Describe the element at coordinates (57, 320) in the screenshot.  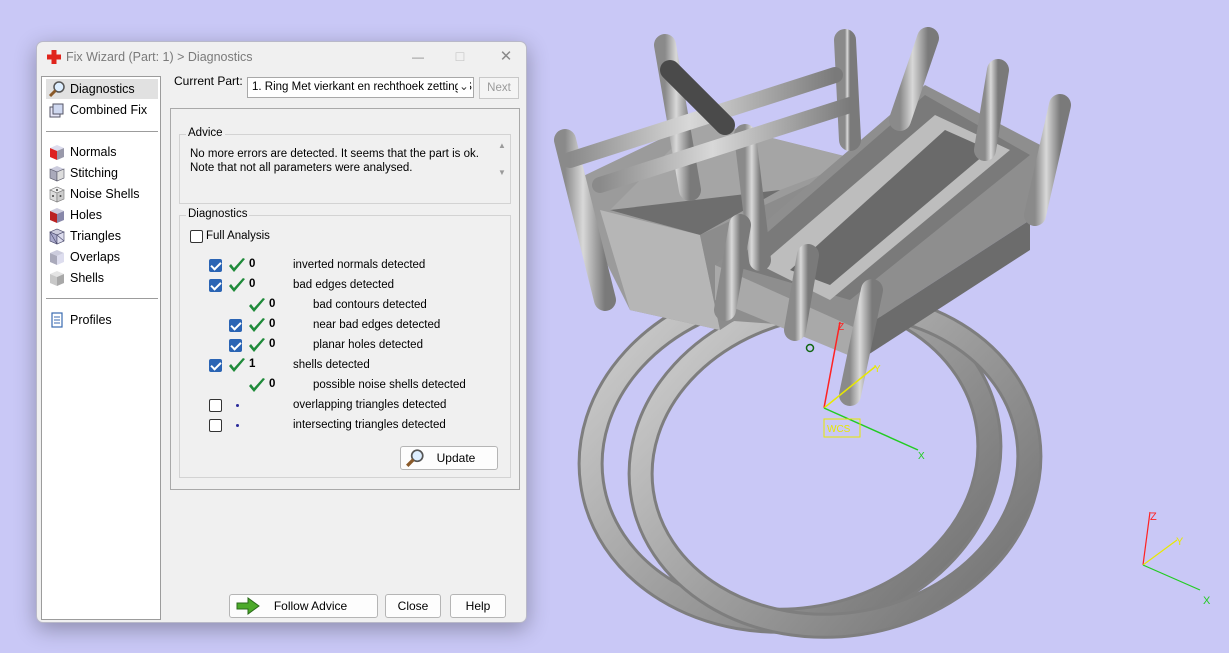
I see `document-icon` at that location.